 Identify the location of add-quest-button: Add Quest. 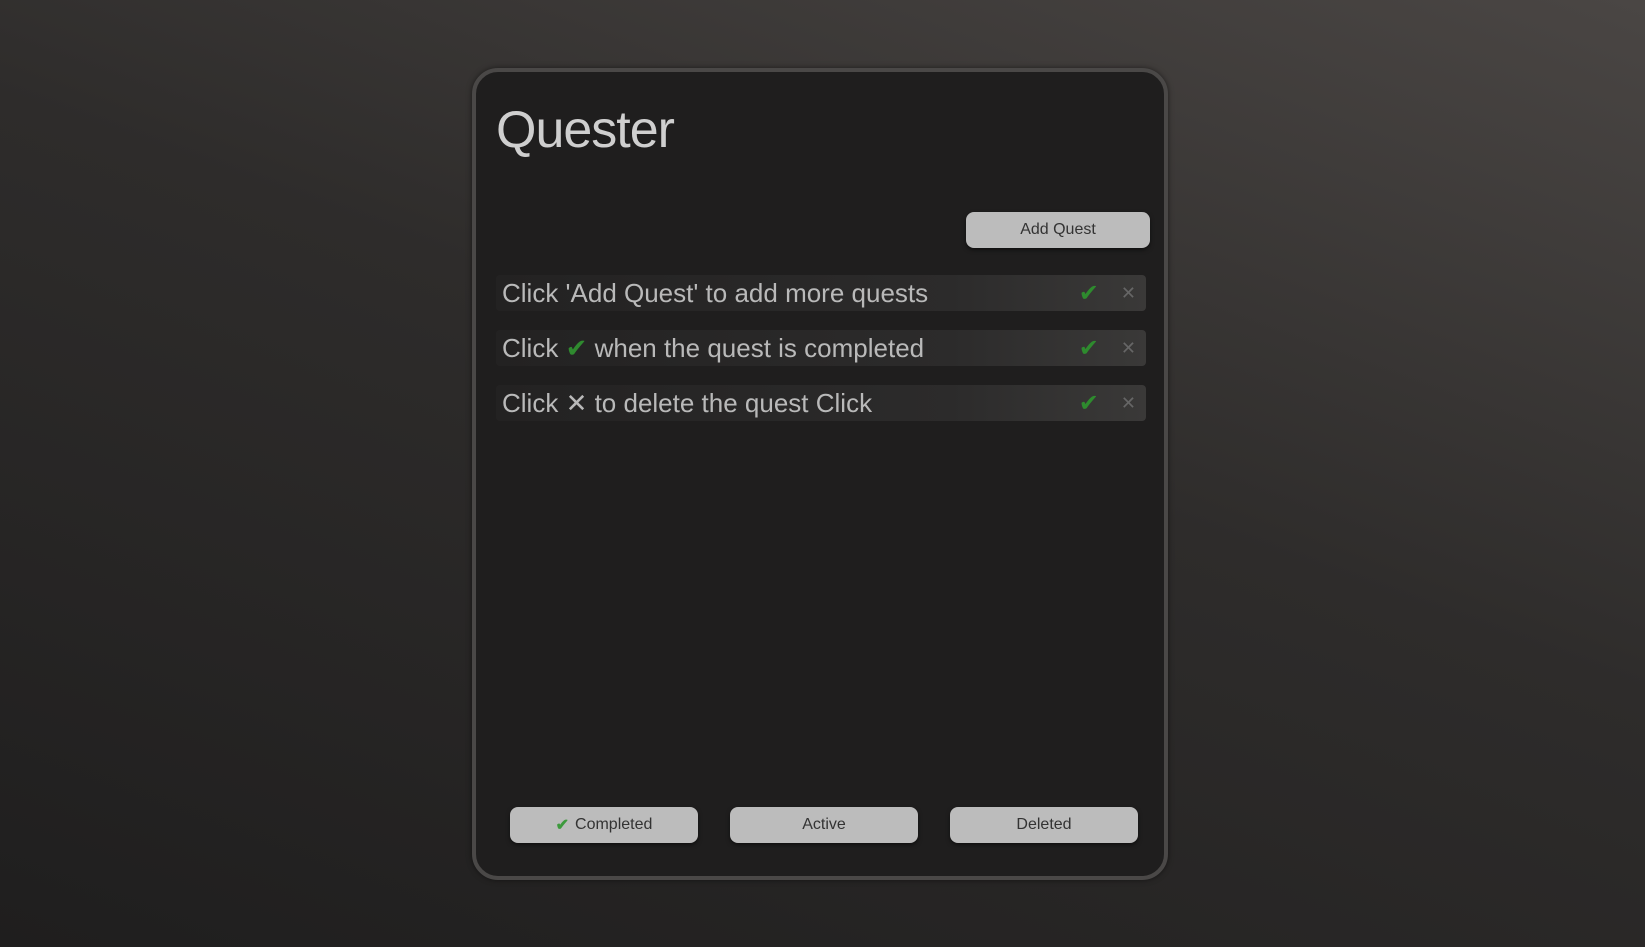
(1058, 230).